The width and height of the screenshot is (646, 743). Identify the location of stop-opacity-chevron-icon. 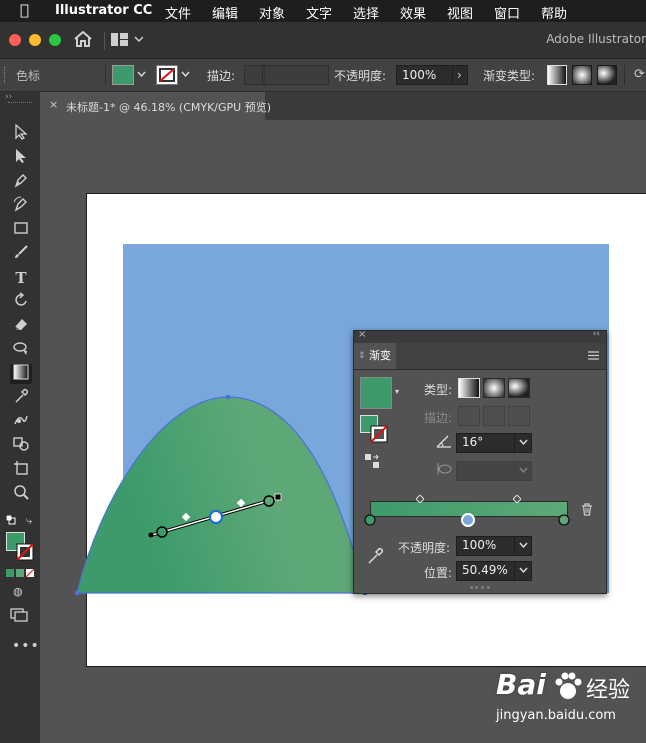
(522, 546).